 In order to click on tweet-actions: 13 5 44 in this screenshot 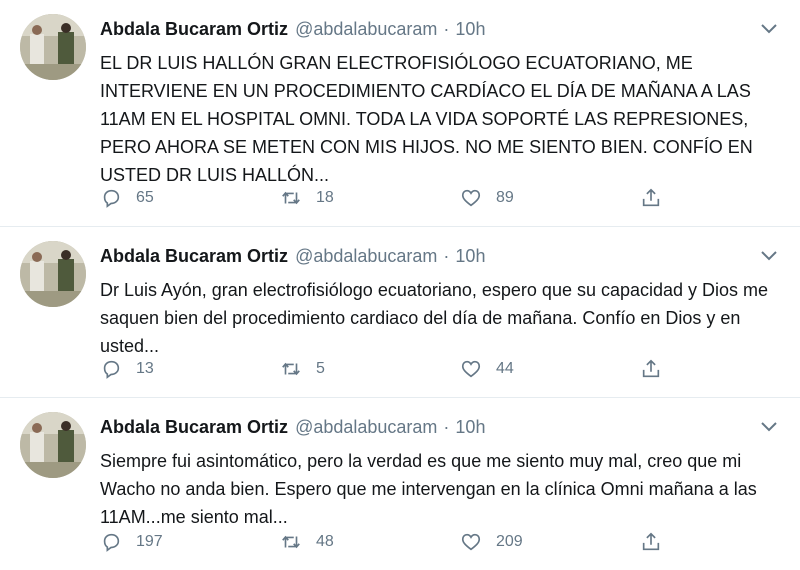, I will do `click(390, 369)`.